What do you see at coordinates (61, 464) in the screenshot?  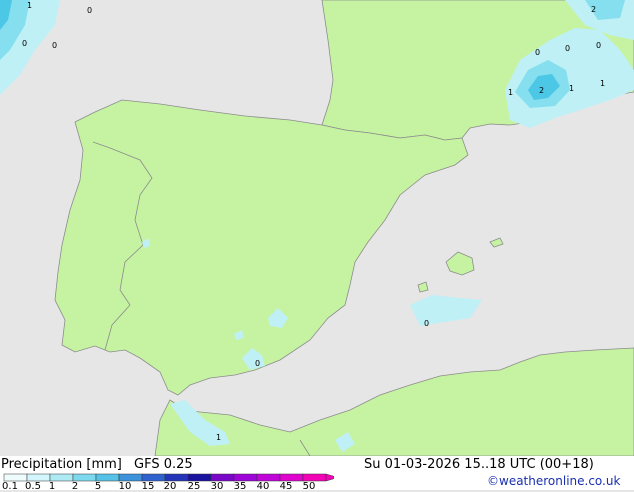 I see `parameter-label: Precipitation [mm]` at bounding box center [61, 464].